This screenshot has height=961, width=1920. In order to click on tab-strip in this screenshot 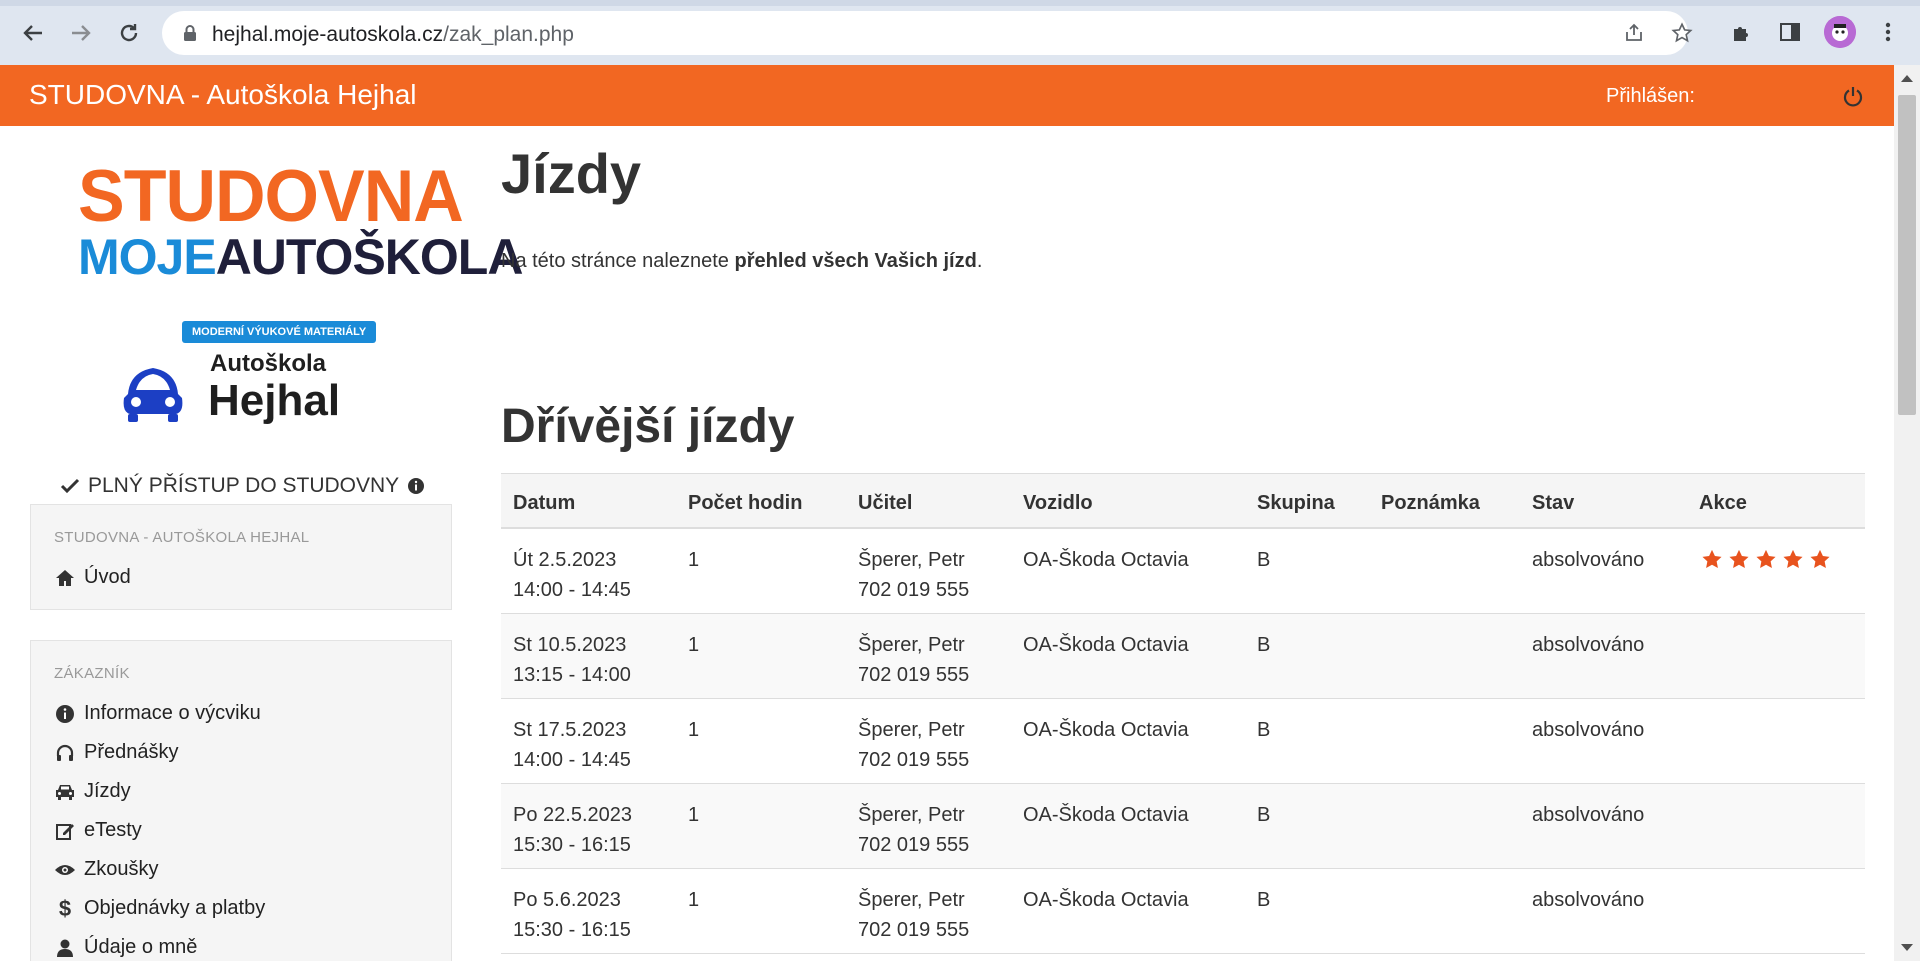, I will do `click(960, 3)`.